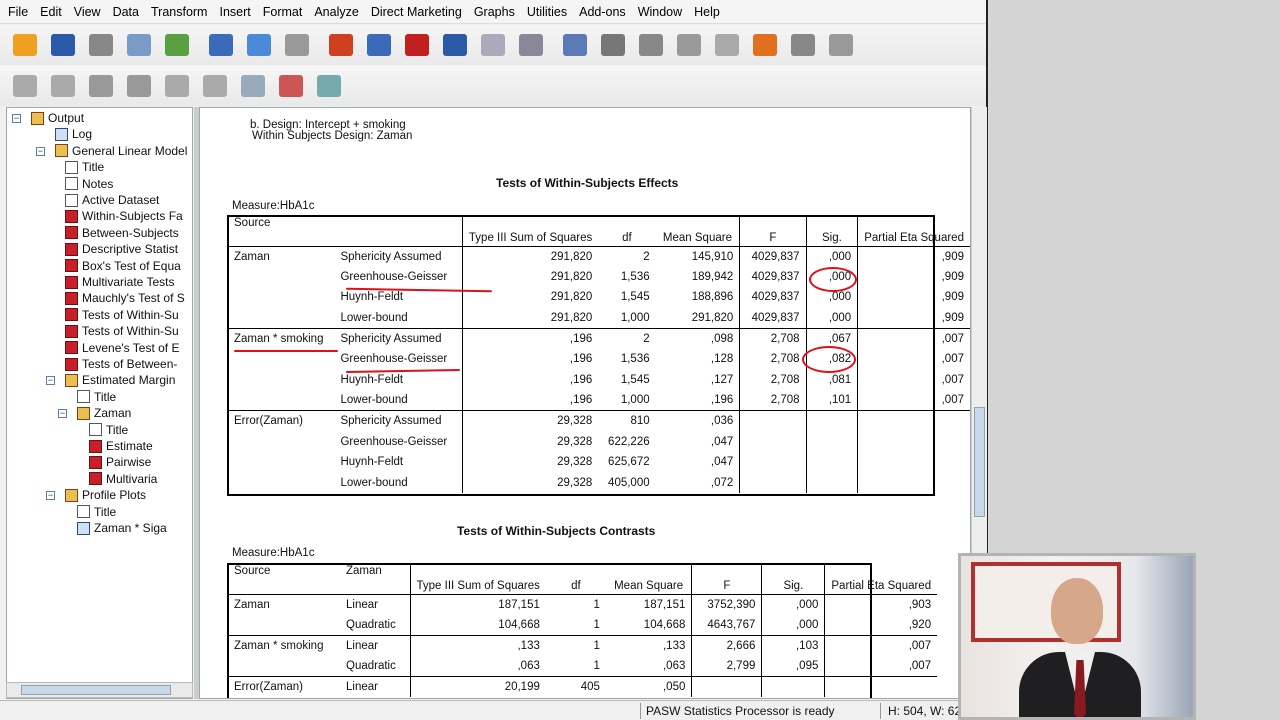  What do you see at coordinates (341, 45) in the screenshot?
I see `goto-data-button` at bounding box center [341, 45].